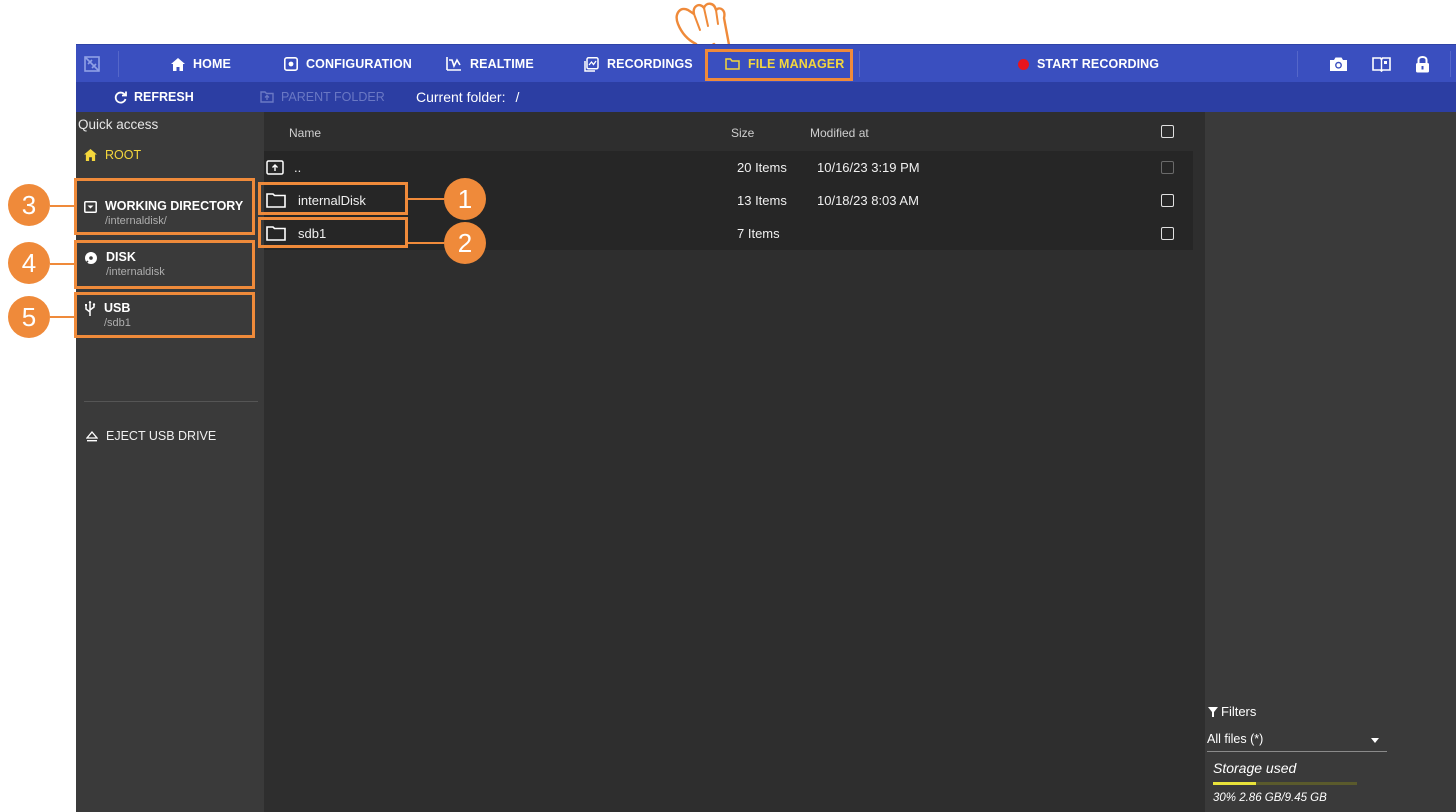 The width and height of the screenshot is (1456, 812). I want to click on callout-4: 4, so click(29, 263).